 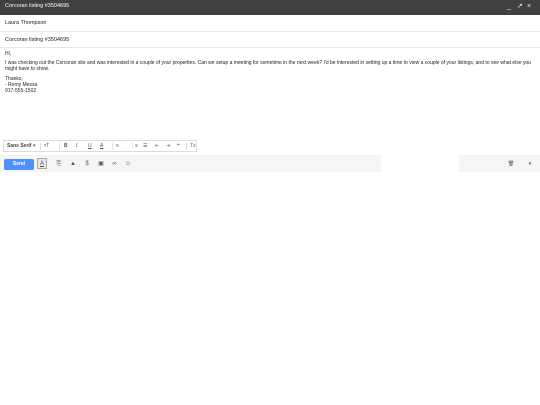 I want to click on text-color-icon: A, so click(x=101, y=146).